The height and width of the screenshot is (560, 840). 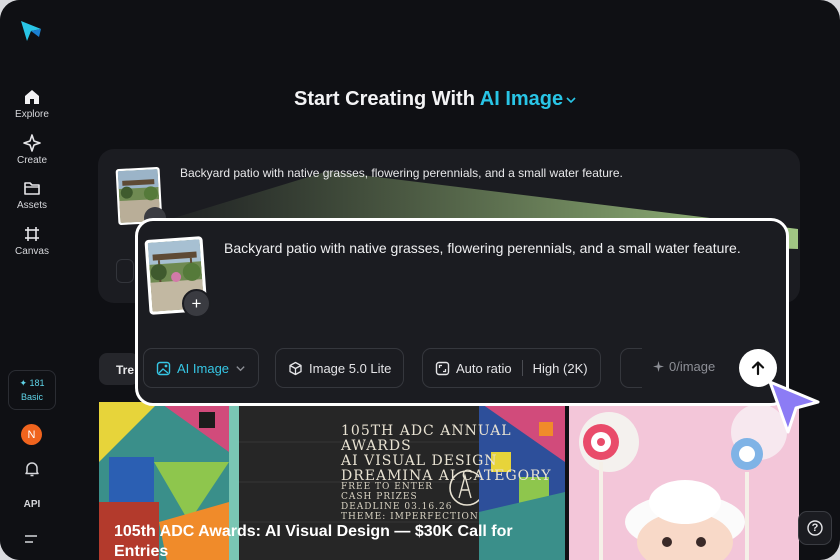 What do you see at coordinates (32, 504) in the screenshot?
I see `api-link: API` at bounding box center [32, 504].